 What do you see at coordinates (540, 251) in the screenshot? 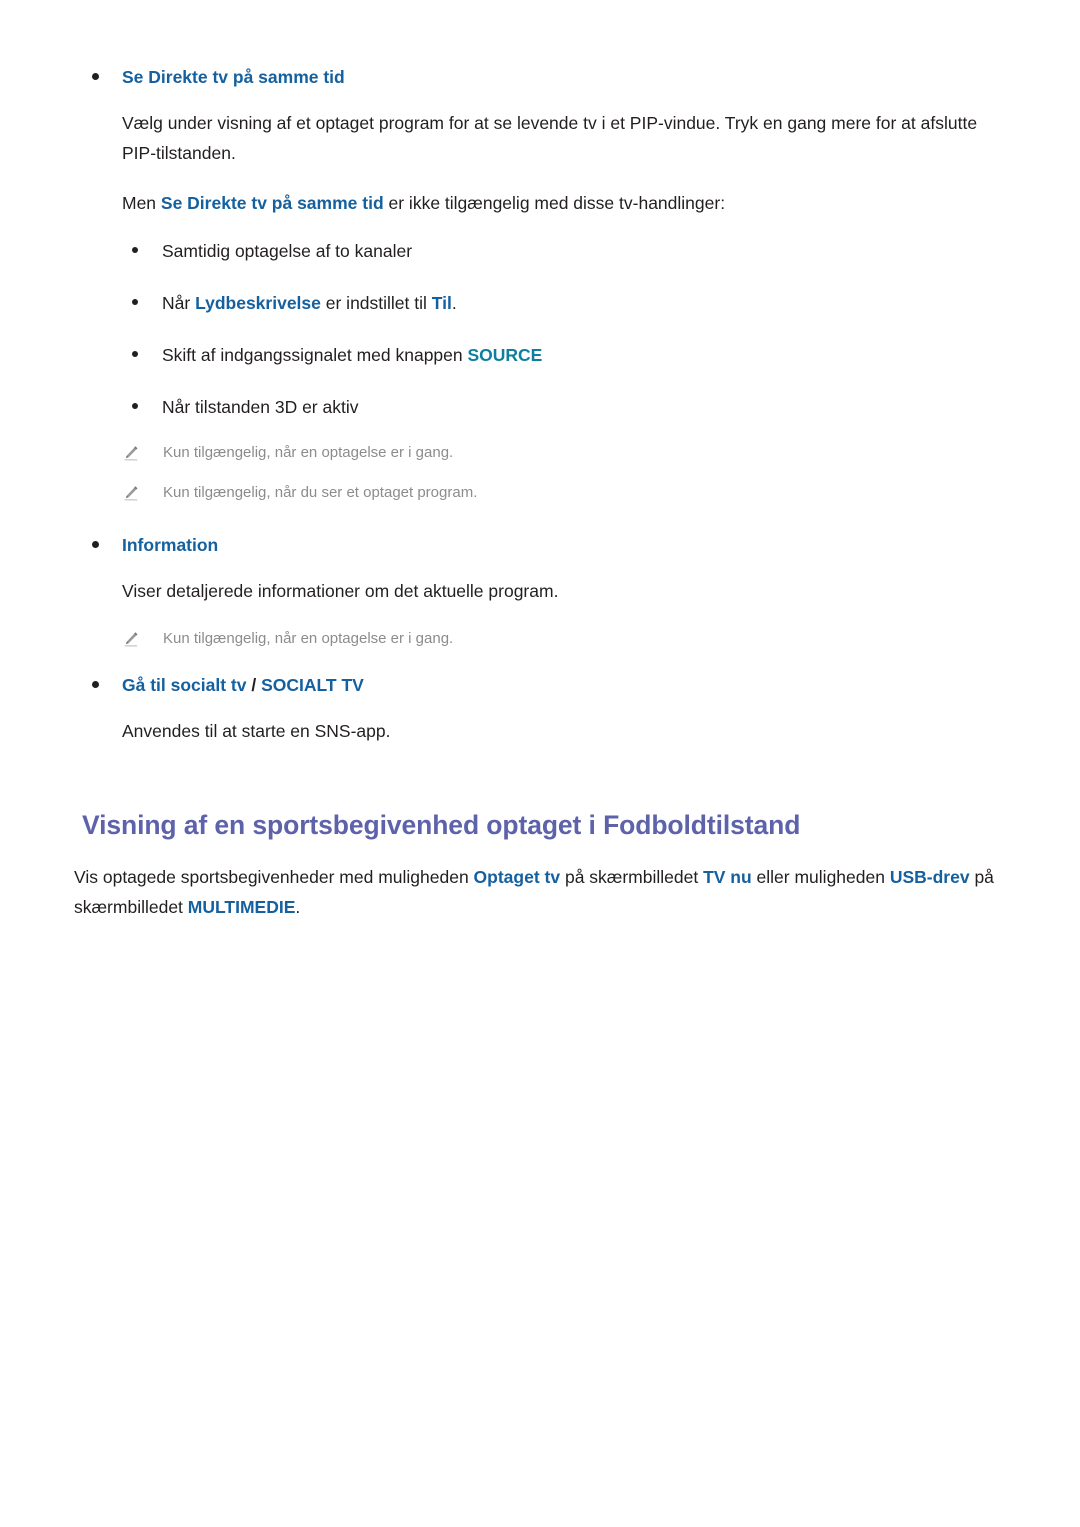
I see `restriction-item-simultaneous-recording: Samtidig optagelse af to kanaler` at bounding box center [540, 251].